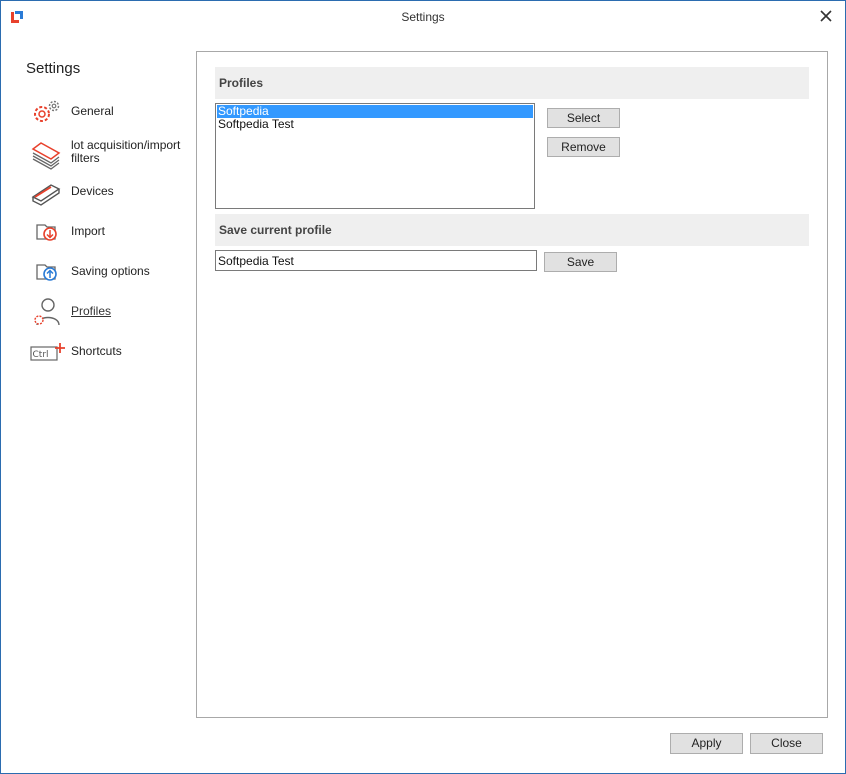  Describe the element at coordinates (46, 232) in the screenshot. I see `import-down-arrow-icon` at that location.